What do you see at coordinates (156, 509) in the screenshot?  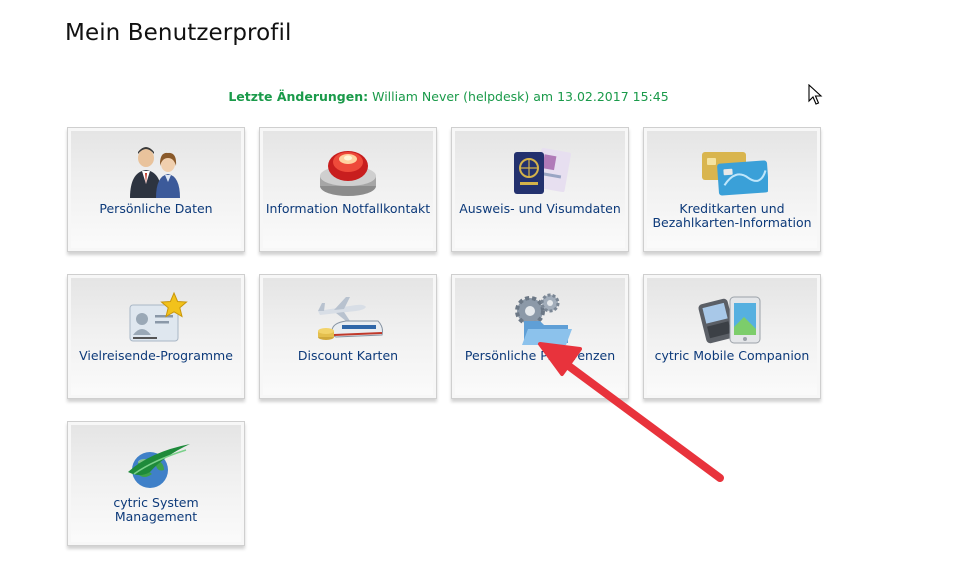 I see `tile-label: cytric System Management` at bounding box center [156, 509].